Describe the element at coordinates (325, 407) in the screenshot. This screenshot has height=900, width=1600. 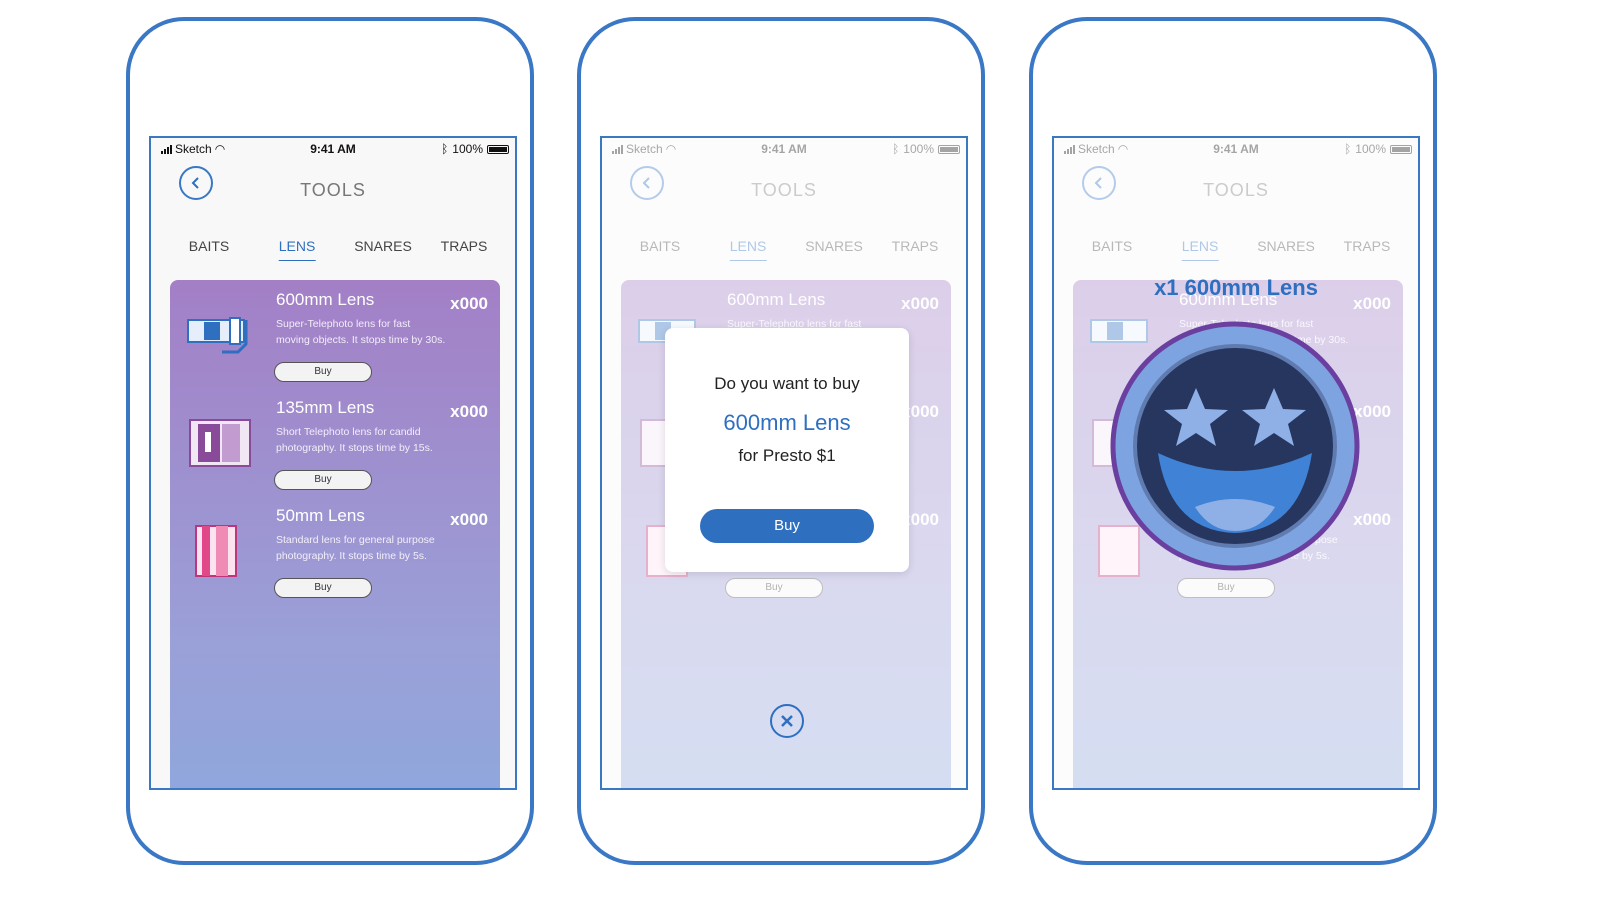
I see `item-name: 135mm Lens` at that location.